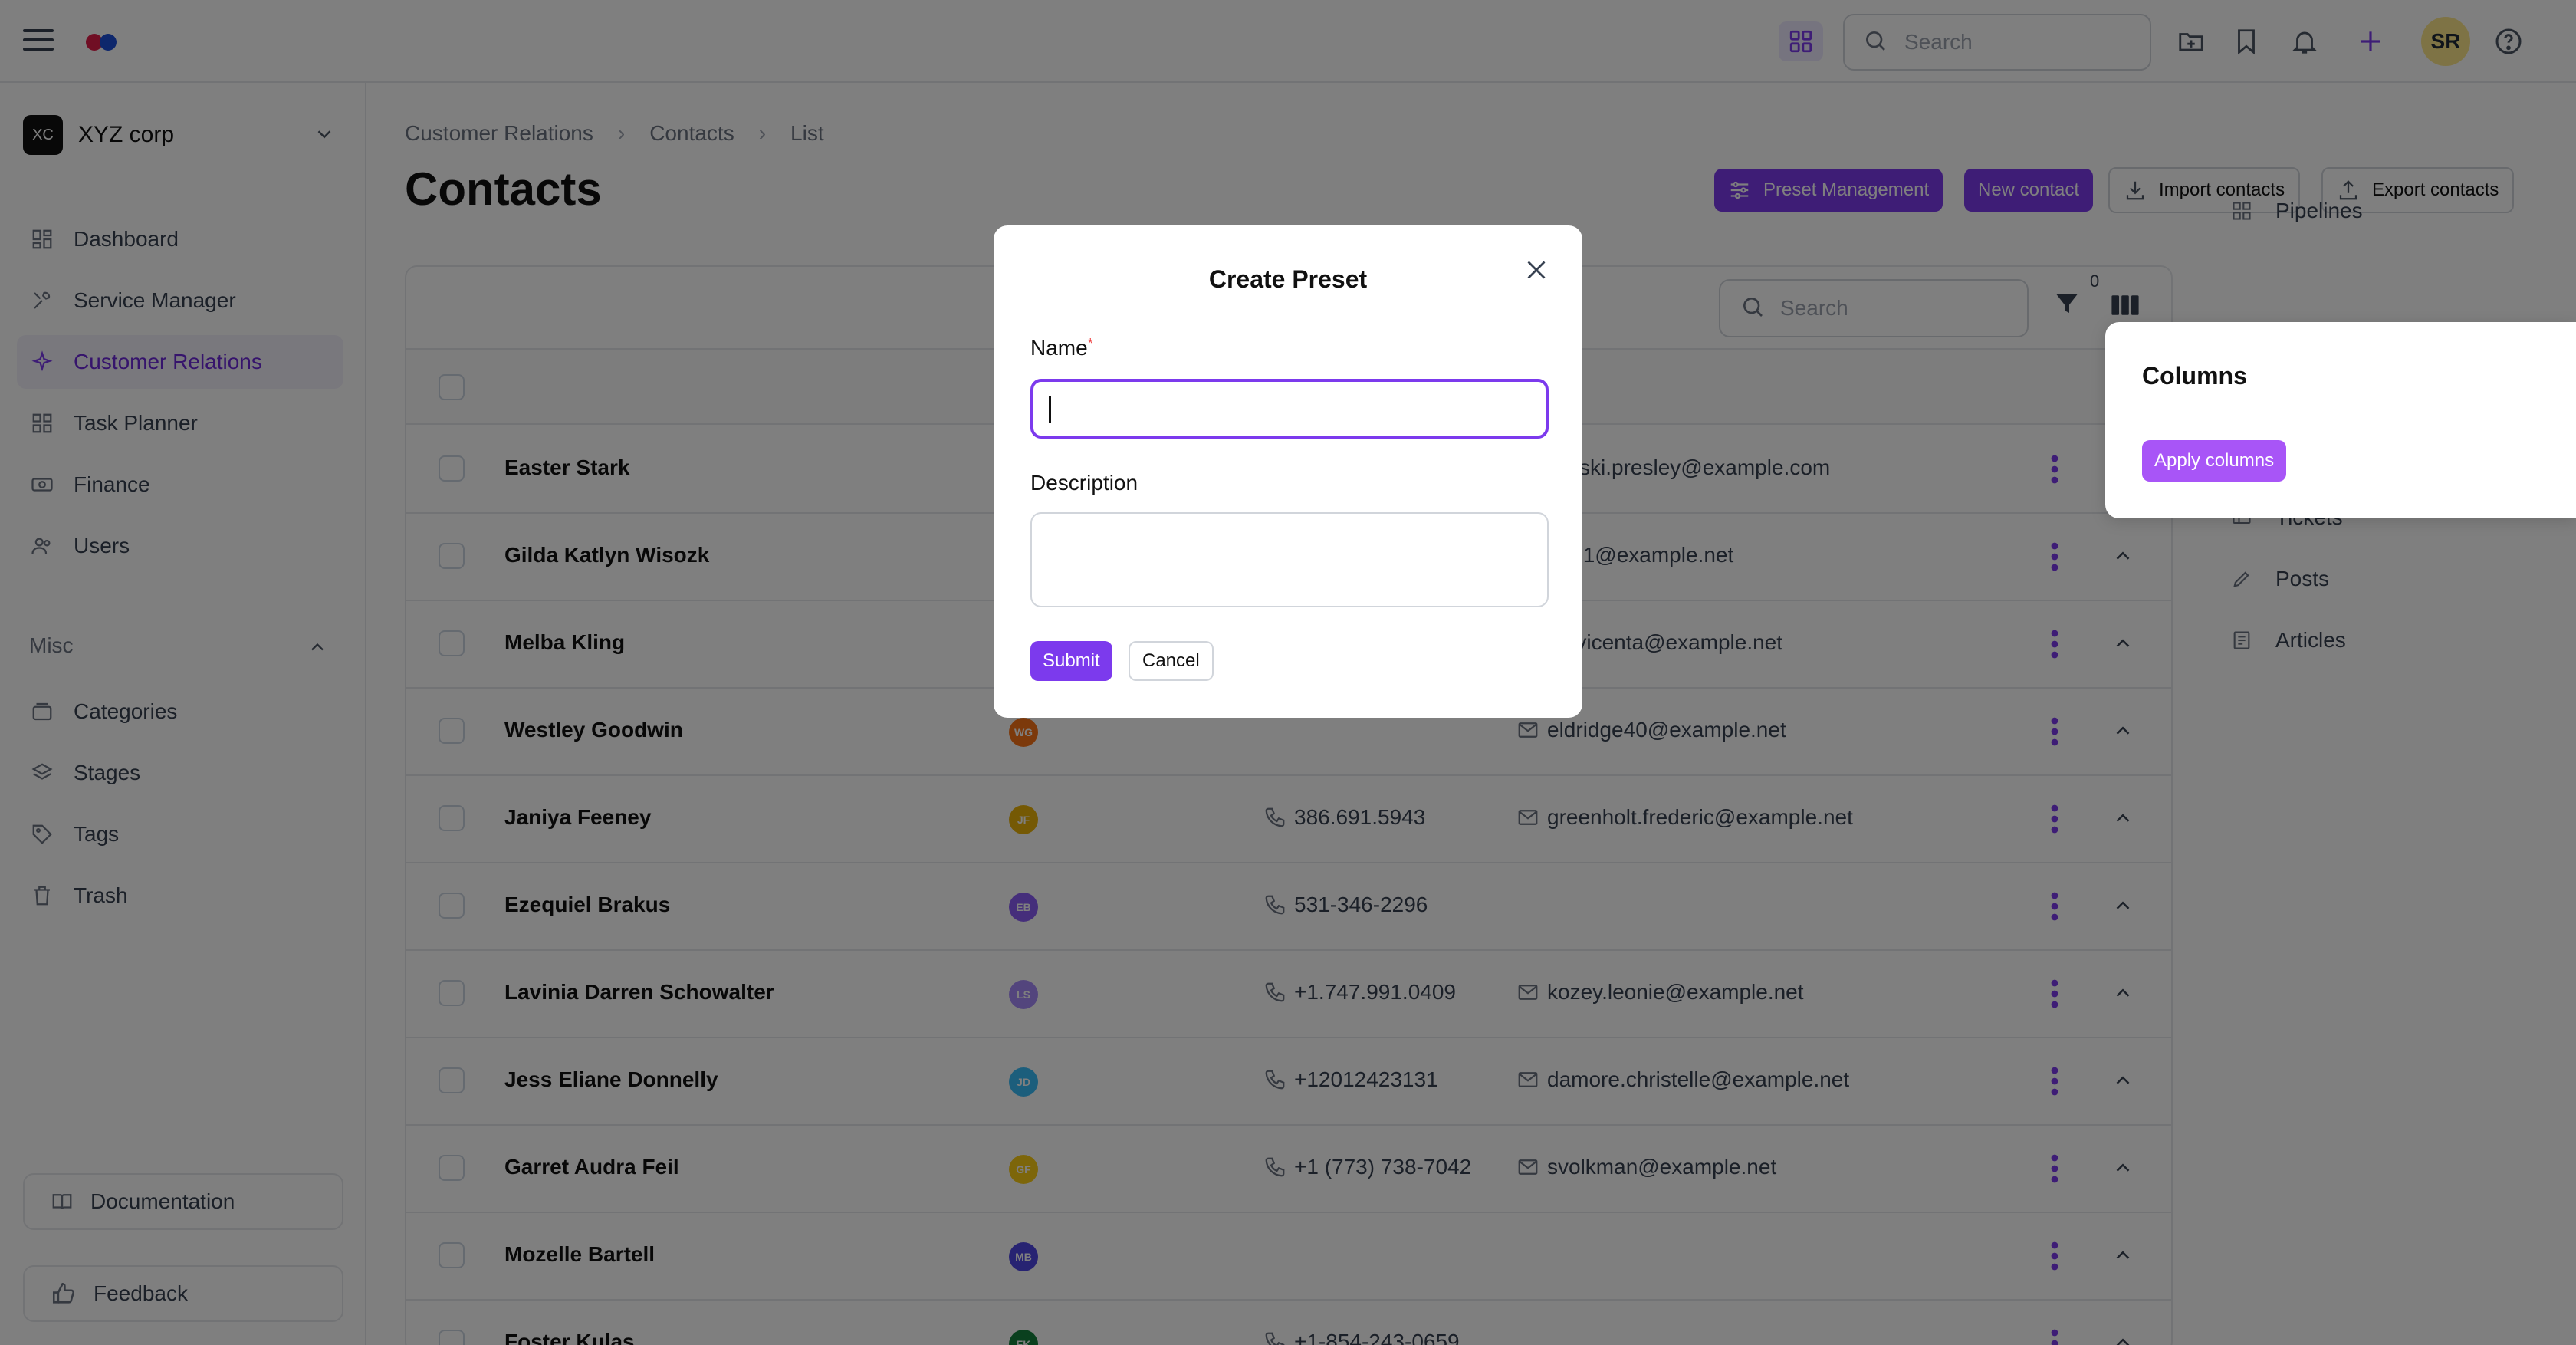  I want to click on dialog-title: Create Preset, so click(1288, 279).